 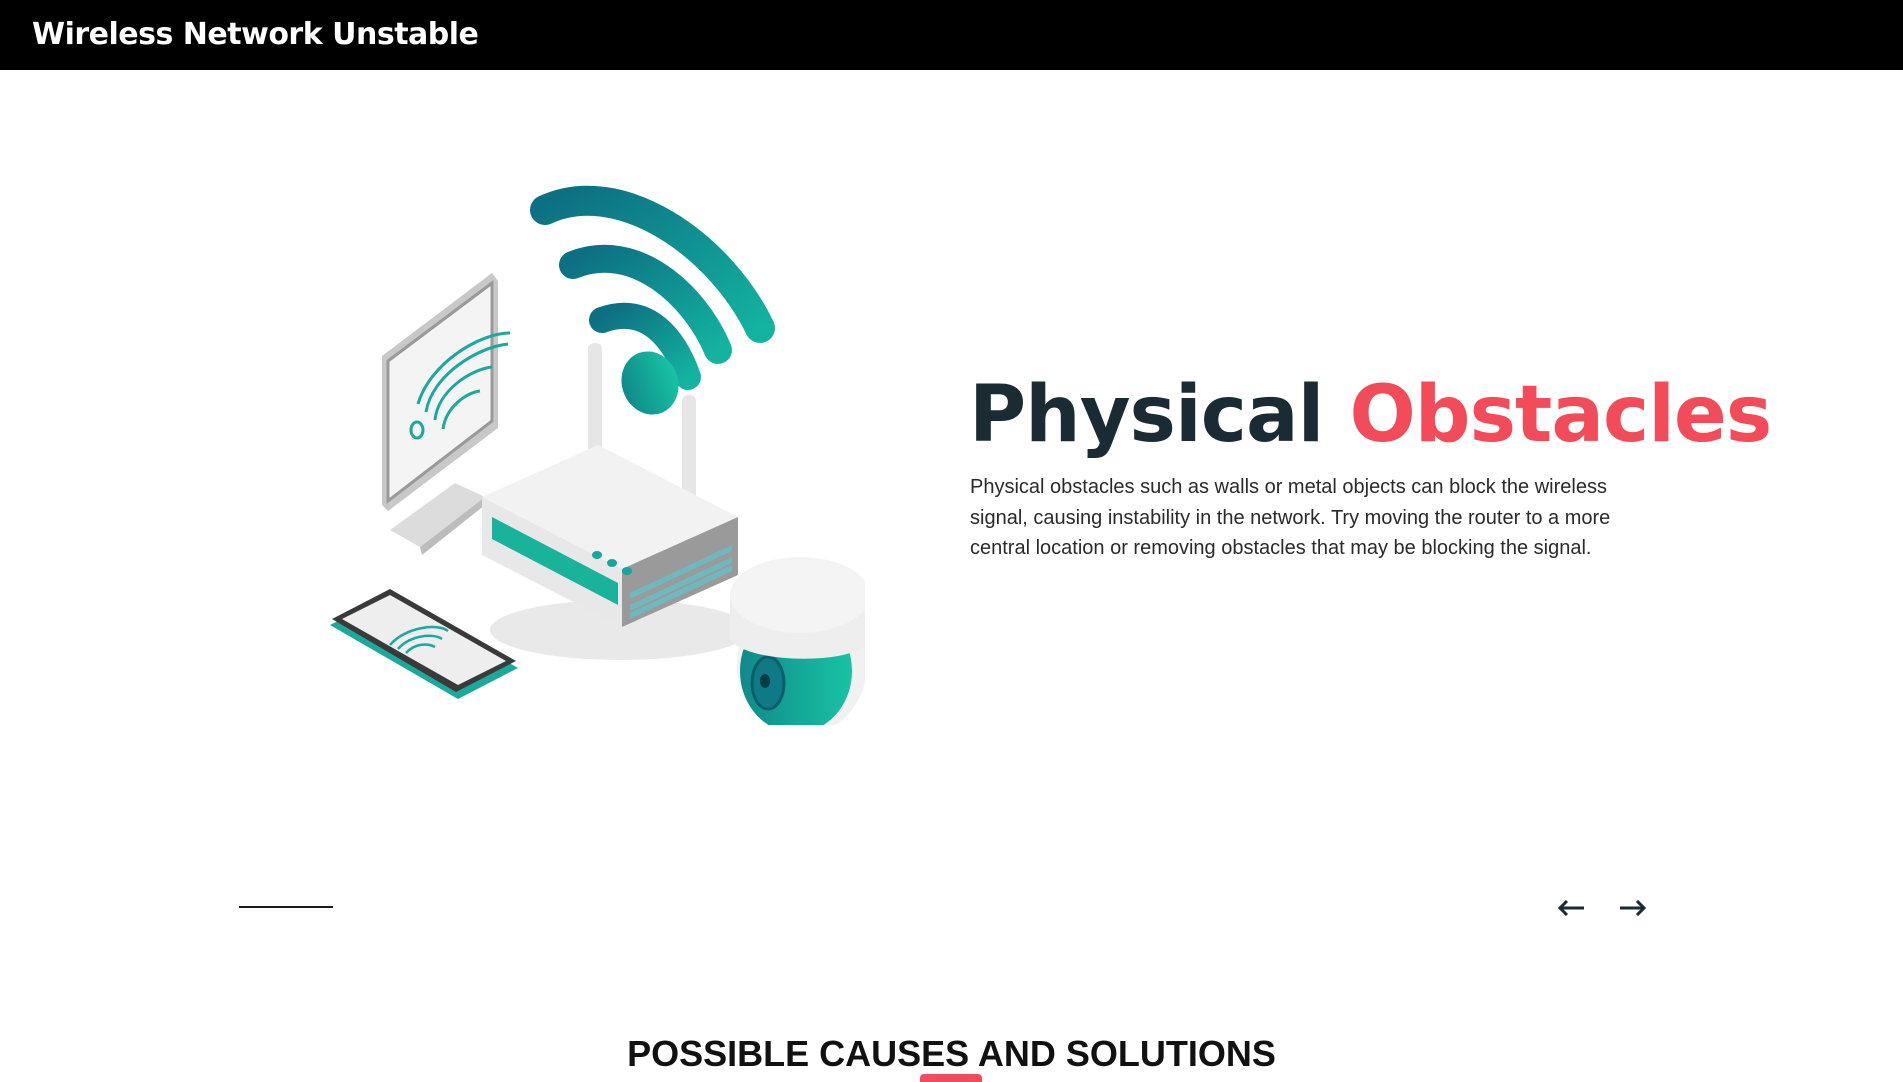 I want to click on slide-progress-indicator, so click(x=286, y=907).